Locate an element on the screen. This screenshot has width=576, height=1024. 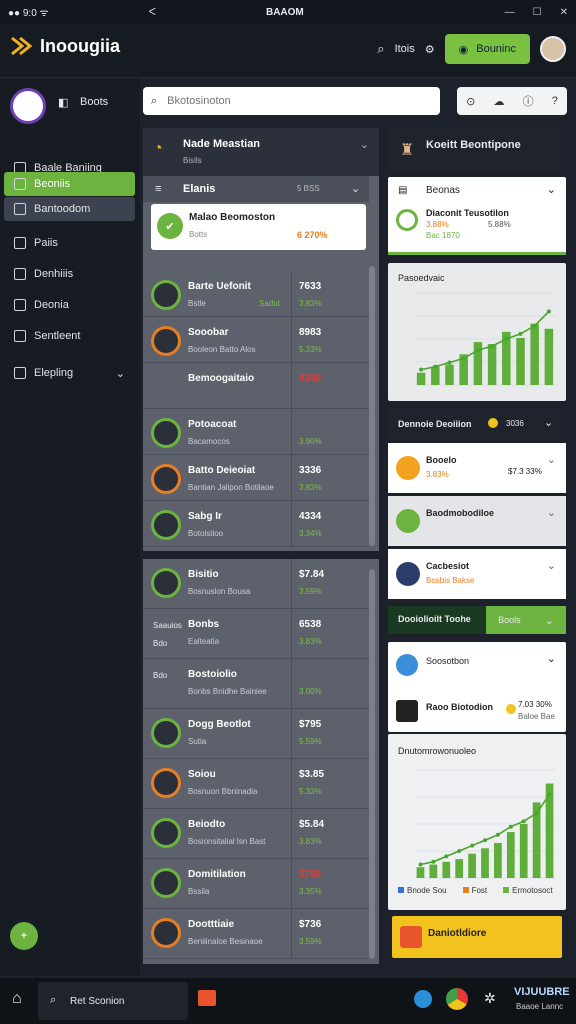
mid-title: Nade Meastian is located at coordinates (222, 144).